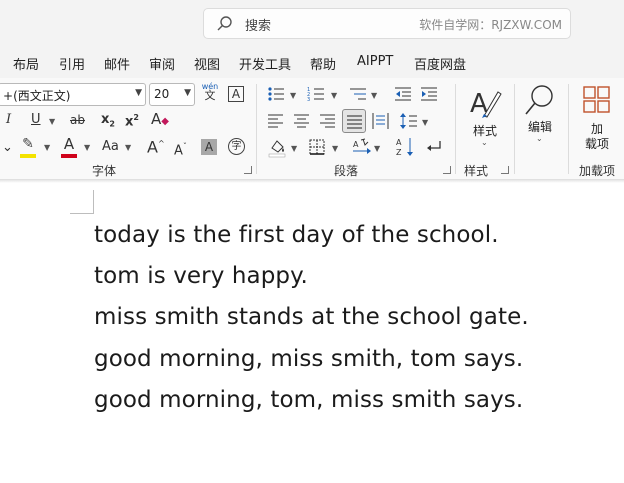  Describe the element at coordinates (277, 148) in the screenshot. I see `shading-icon` at that location.